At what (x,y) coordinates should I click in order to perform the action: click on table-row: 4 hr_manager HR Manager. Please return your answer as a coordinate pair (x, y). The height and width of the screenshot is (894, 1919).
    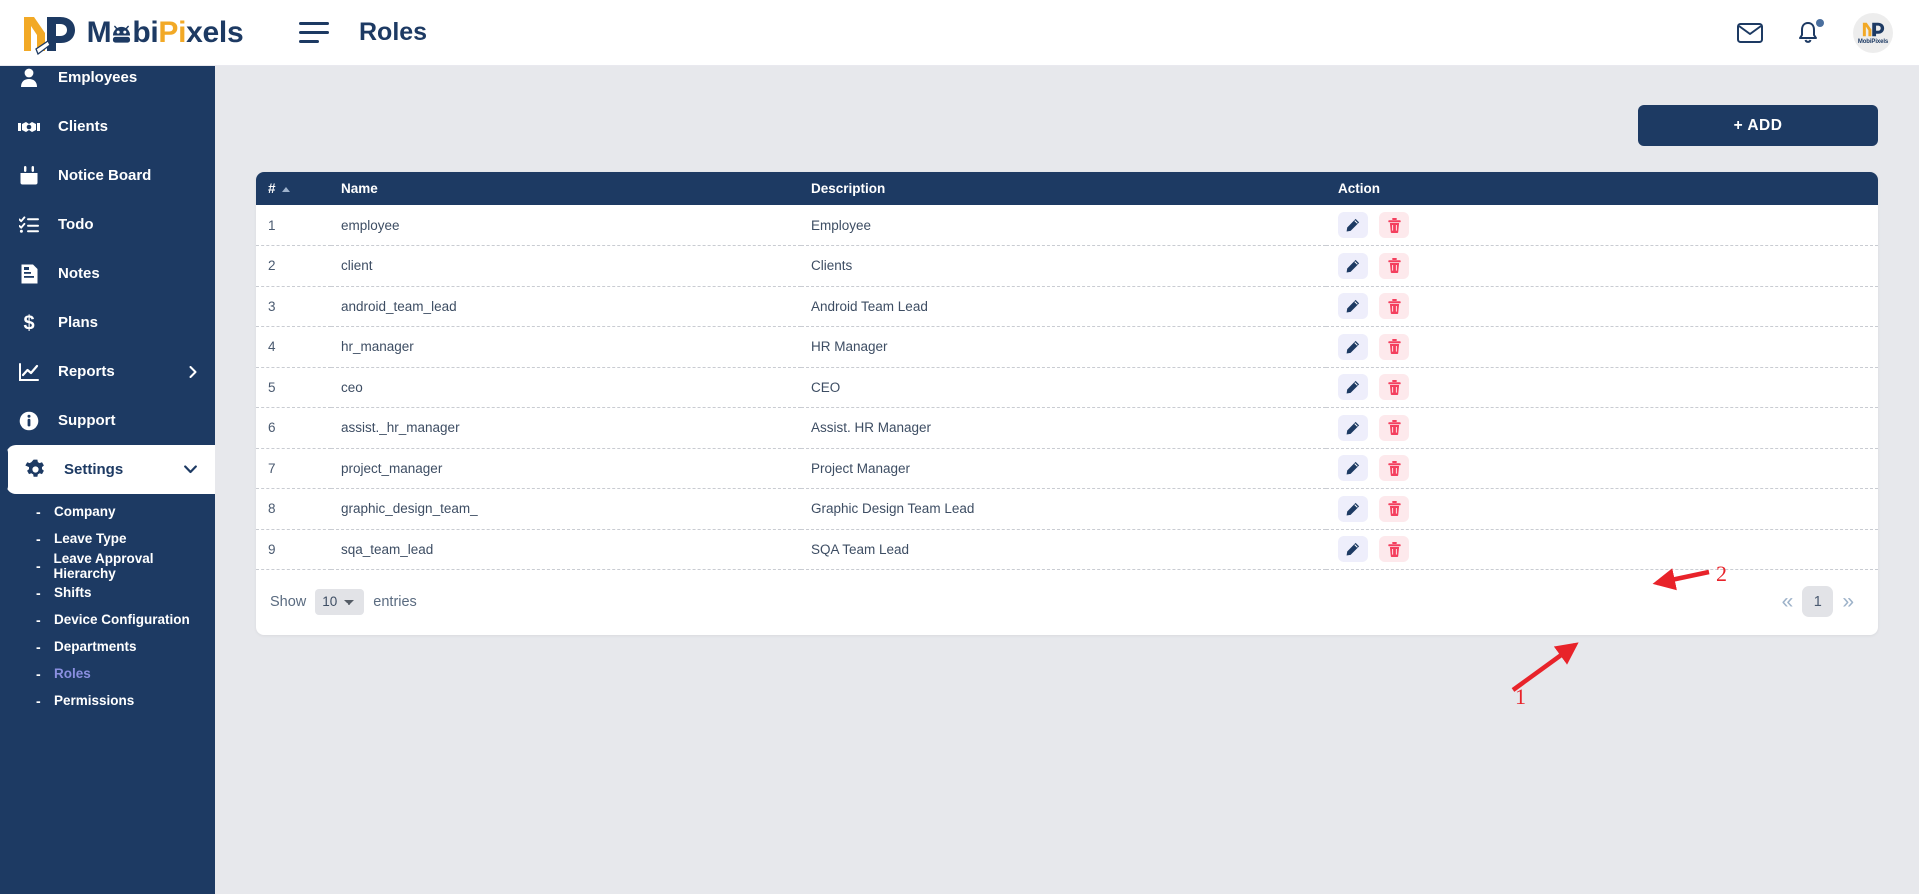
    Looking at the image, I should click on (1067, 347).